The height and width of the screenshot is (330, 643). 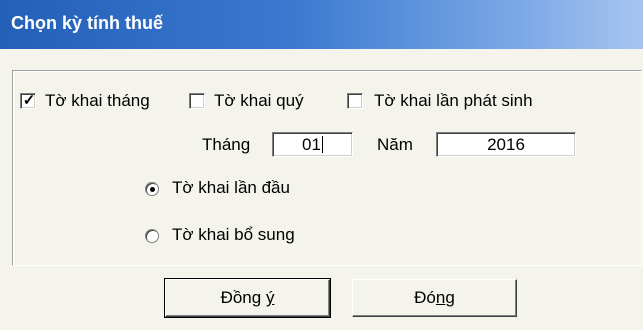 What do you see at coordinates (259, 101) in the screenshot?
I see `quarterly-declaration-label: Tờ khai quý` at bounding box center [259, 101].